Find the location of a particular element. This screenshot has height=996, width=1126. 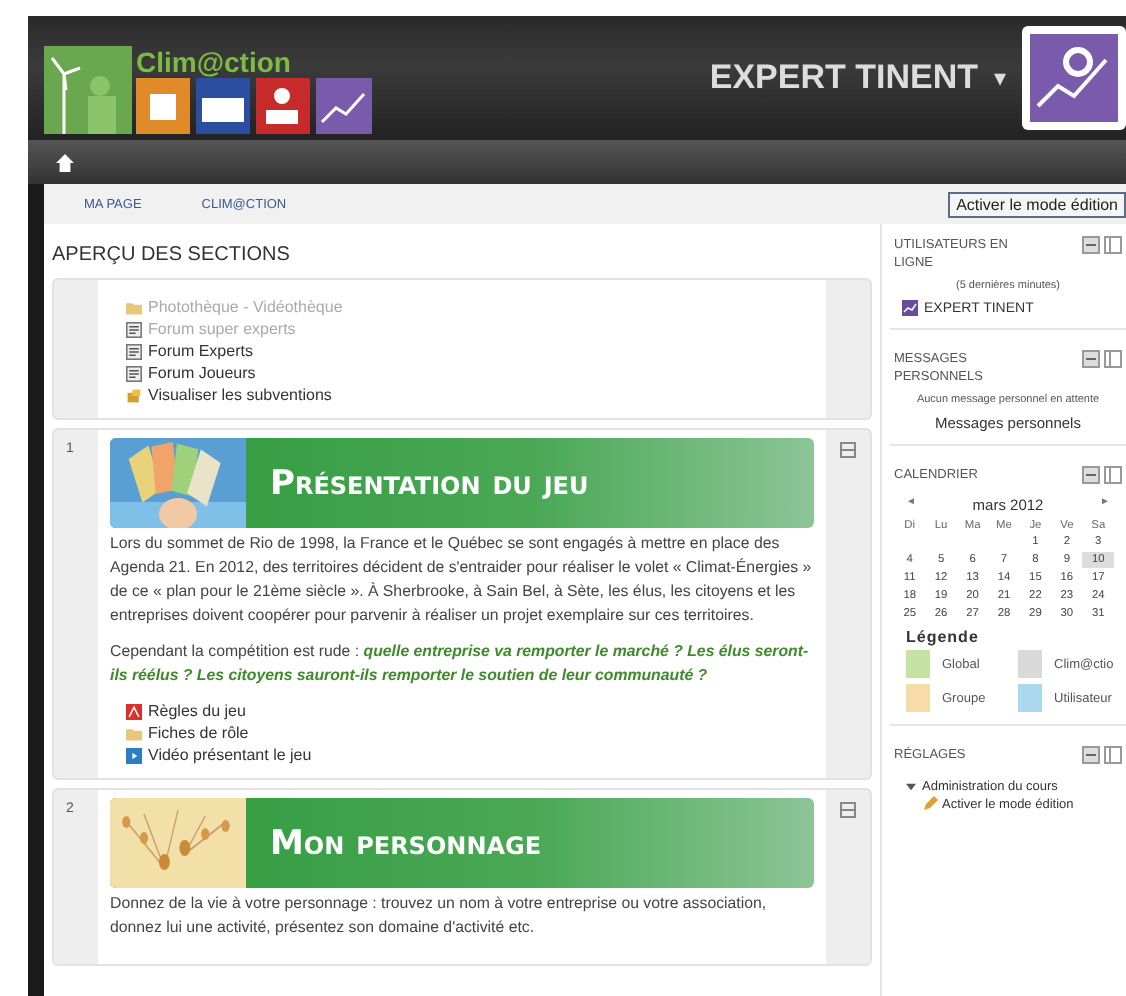

activity-link: Fiches de rôle is located at coordinates (198, 733).